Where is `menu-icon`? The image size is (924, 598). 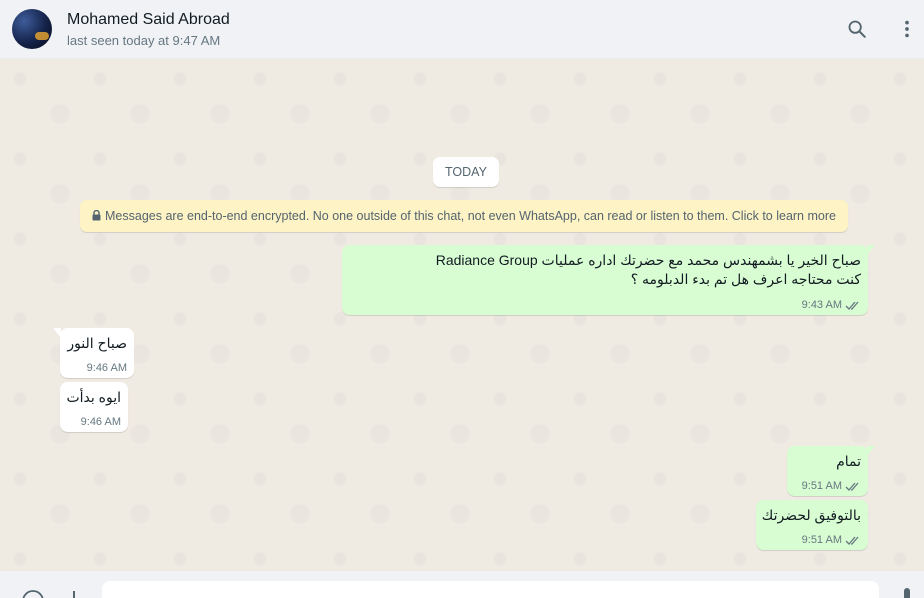
menu-icon is located at coordinates (907, 29).